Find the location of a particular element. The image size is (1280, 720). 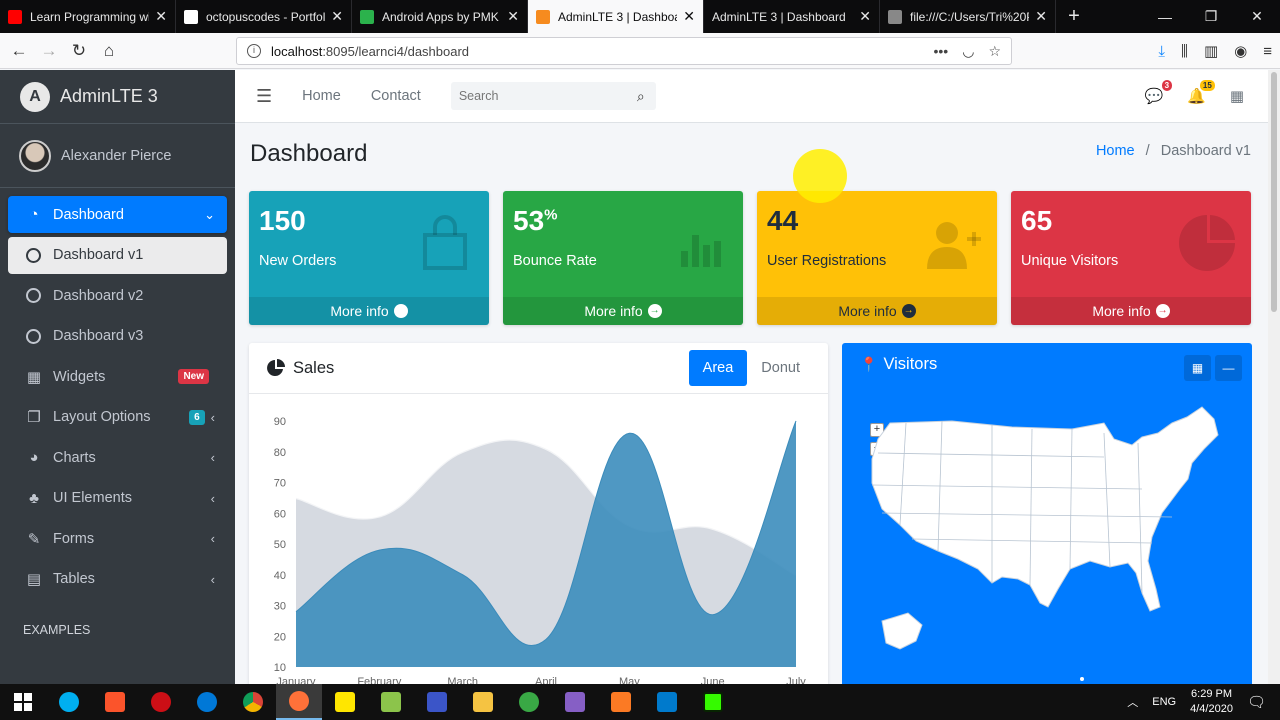

breadcrumb-home-link: Home is located at coordinates (1115, 151).